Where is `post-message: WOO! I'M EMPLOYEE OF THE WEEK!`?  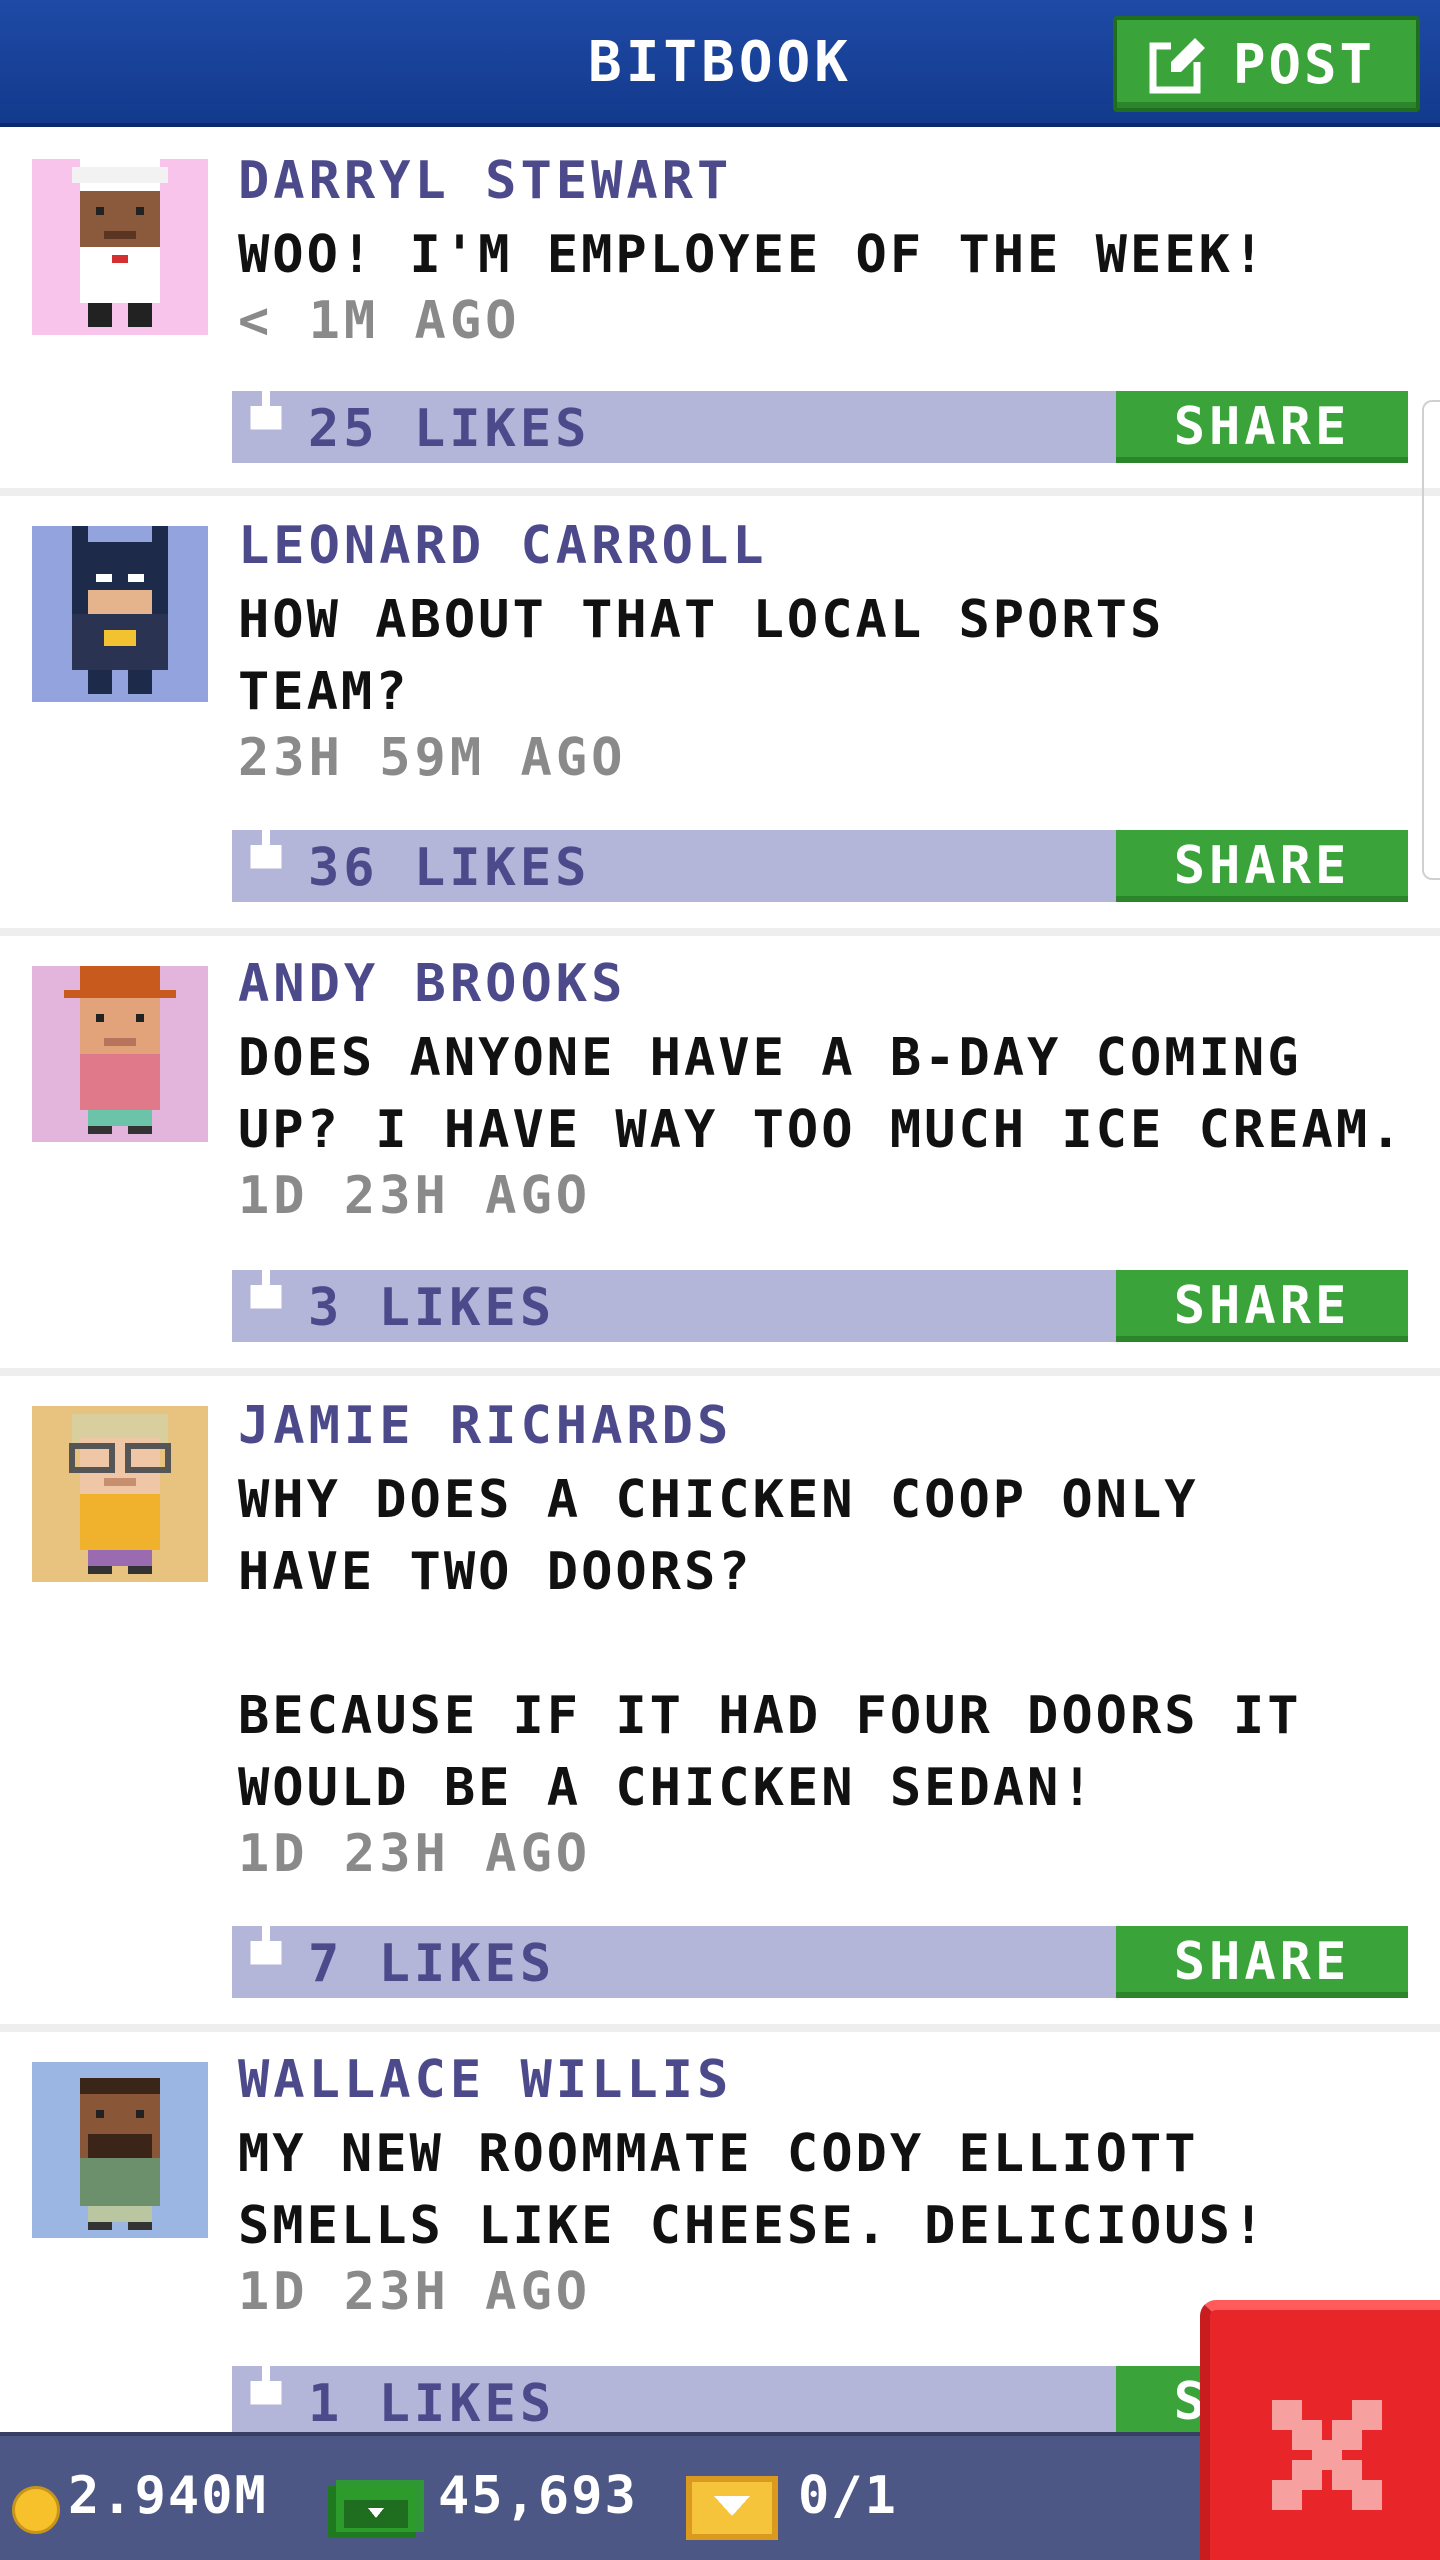
post-message: WOO! I'M EMPLOYEE OF THE WEEK! is located at coordinates (753, 255).